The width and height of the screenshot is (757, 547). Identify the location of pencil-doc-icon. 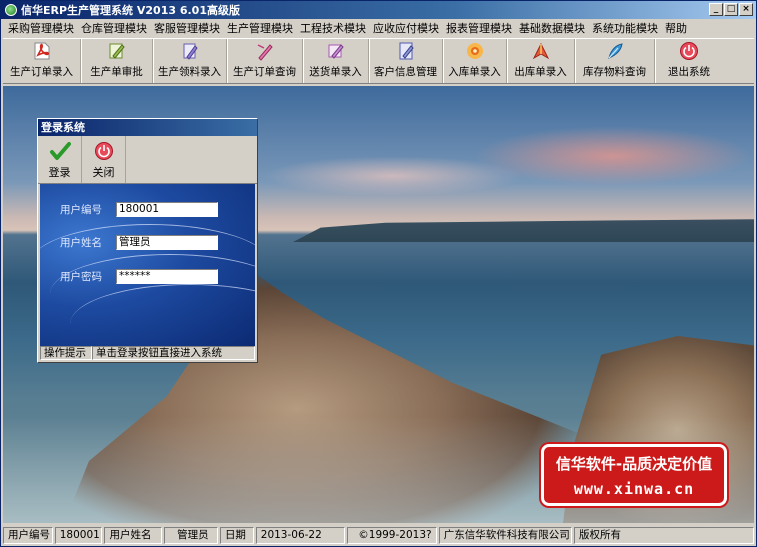
(190, 51).